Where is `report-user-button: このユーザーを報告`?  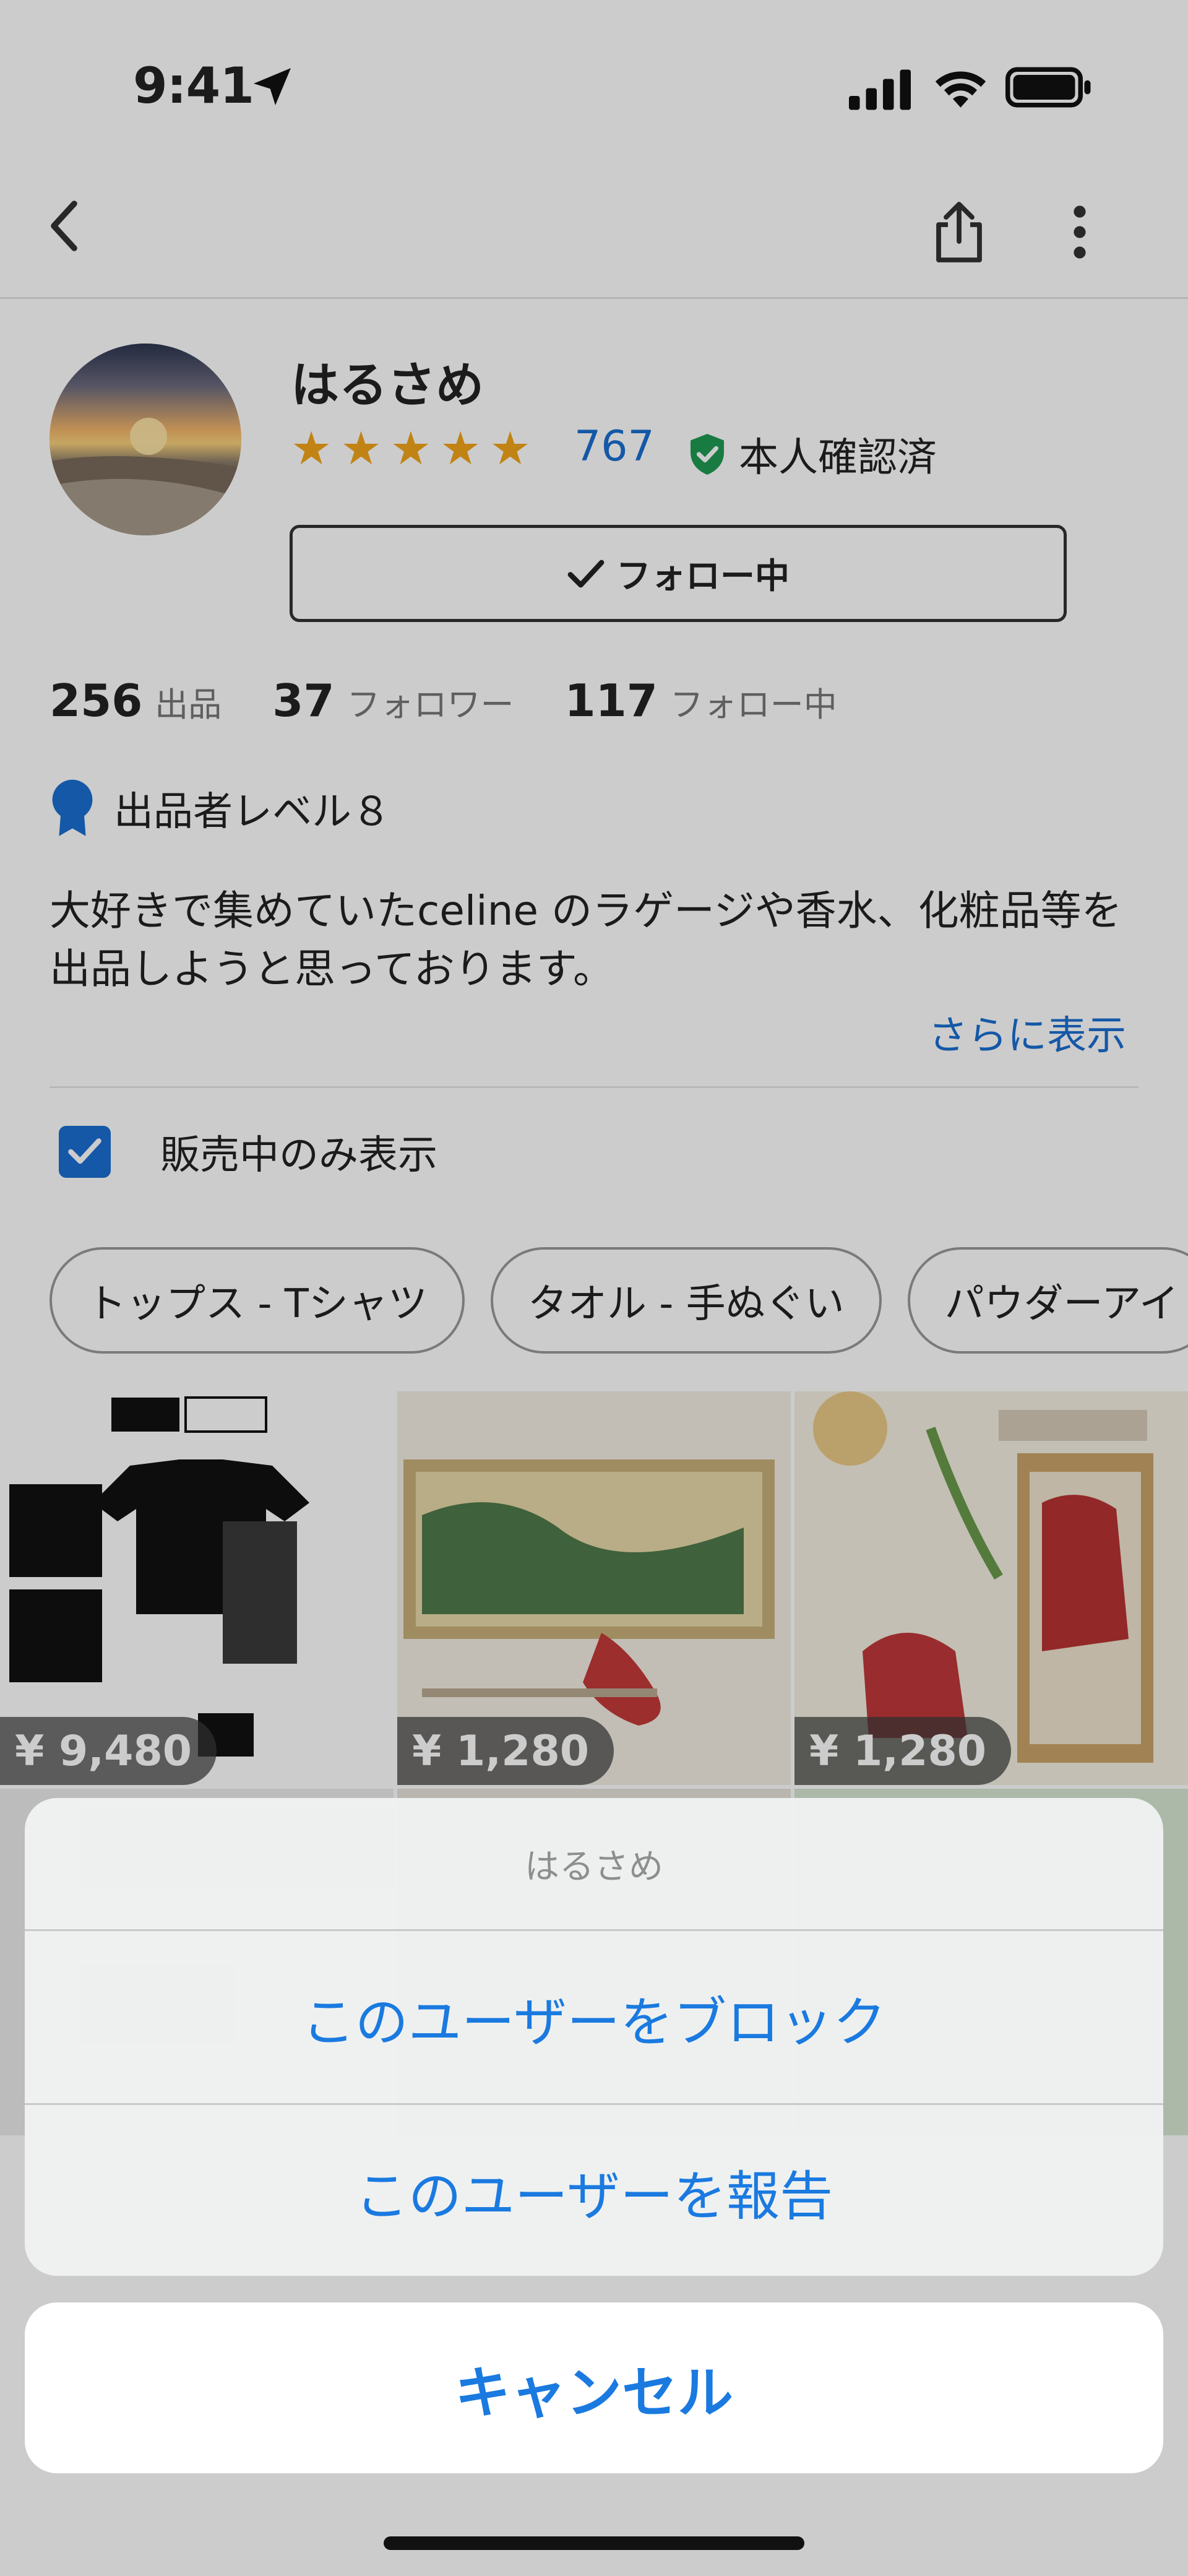
report-user-button: このユーザーを報告 is located at coordinates (594, 2190).